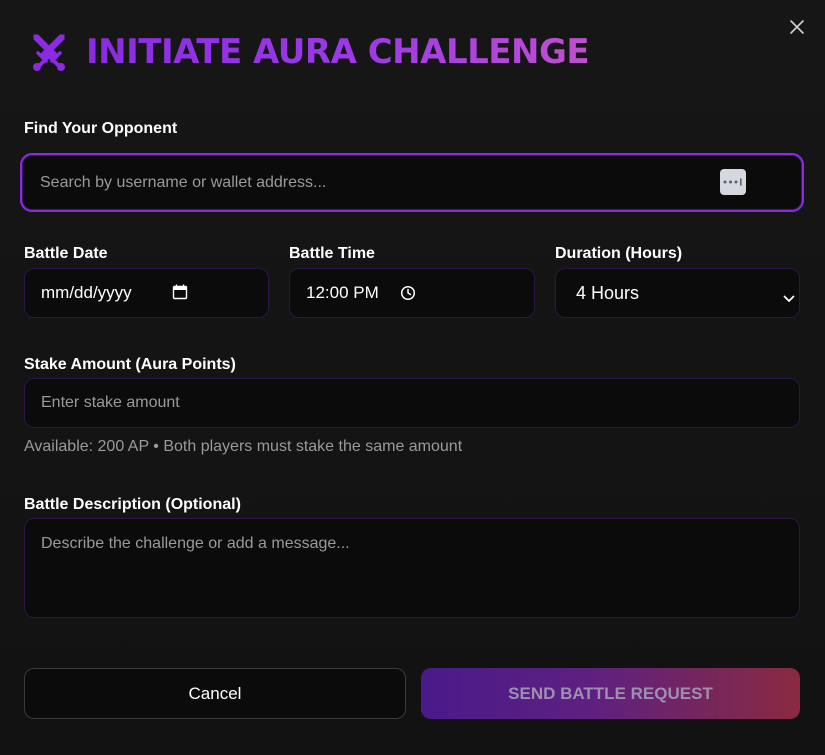  What do you see at coordinates (130, 364) in the screenshot?
I see `stake-label: Stake Amount (Aura Points)` at bounding box center [130, 364].